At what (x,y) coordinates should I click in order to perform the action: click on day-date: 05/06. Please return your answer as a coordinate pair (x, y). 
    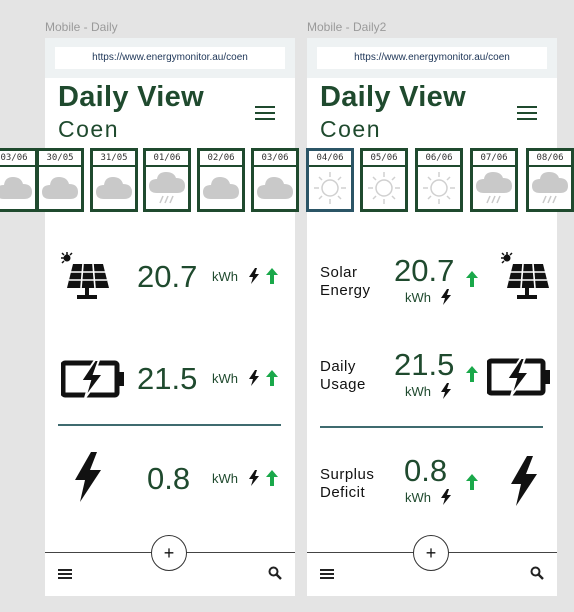
    Looking at the image, I should click on (384, 159).